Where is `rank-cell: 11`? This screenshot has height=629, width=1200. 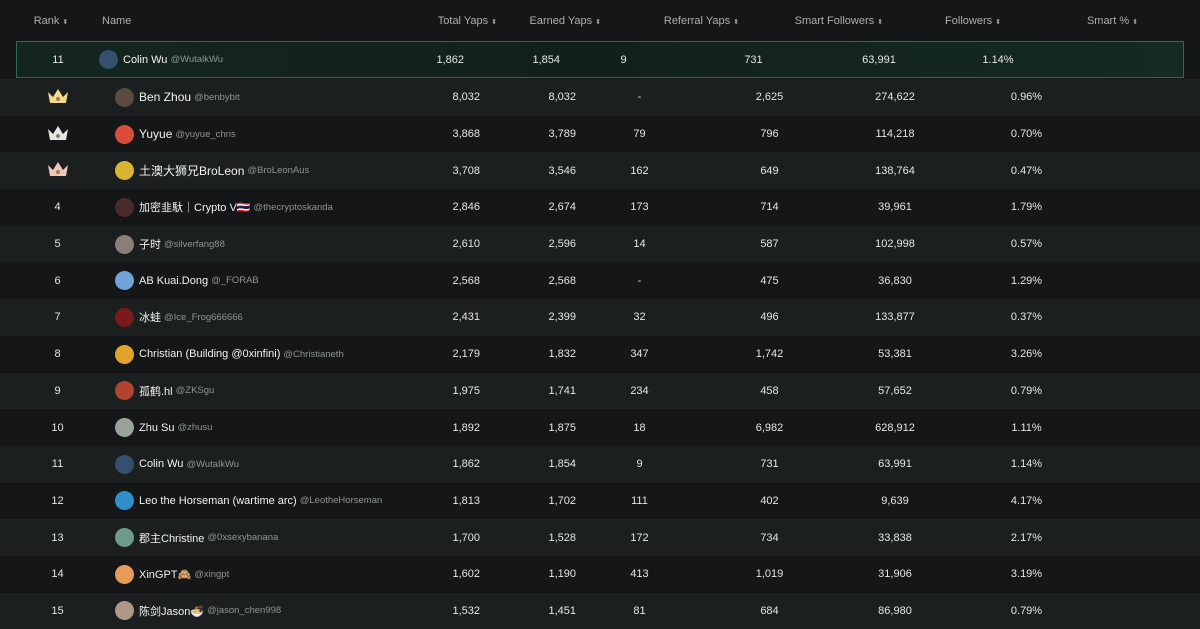 rank-cell: 11 is located at coordinates (58, 59).